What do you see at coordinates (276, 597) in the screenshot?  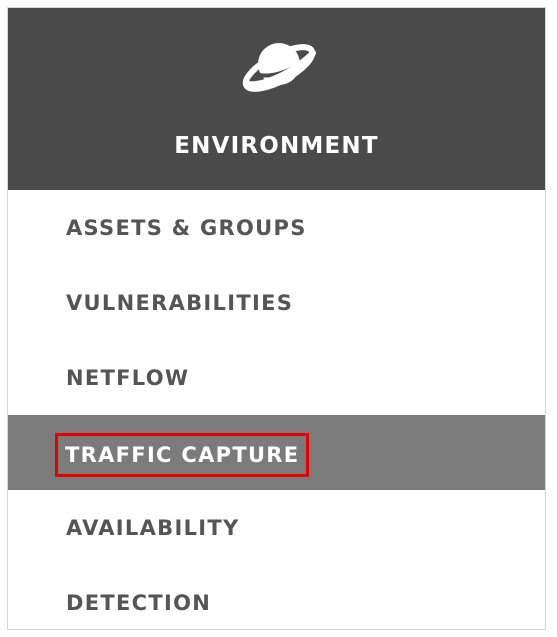 I see `menu-item-detection: DETECTION` at bounding box center [276, 597].